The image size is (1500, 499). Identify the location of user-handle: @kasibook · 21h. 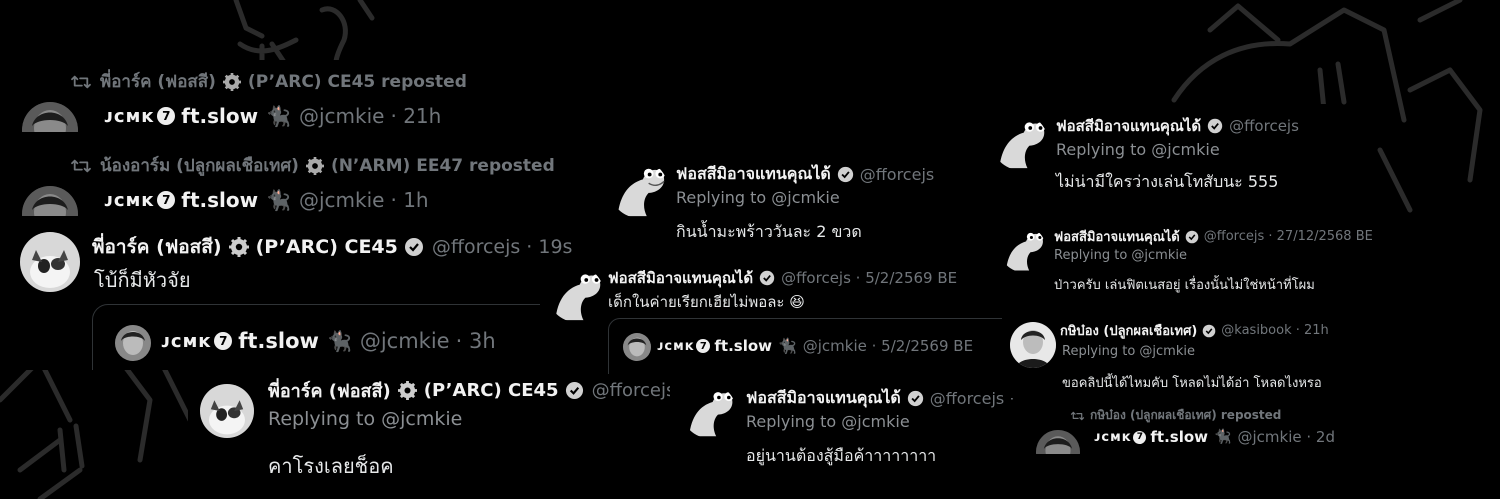
(1275, 330).